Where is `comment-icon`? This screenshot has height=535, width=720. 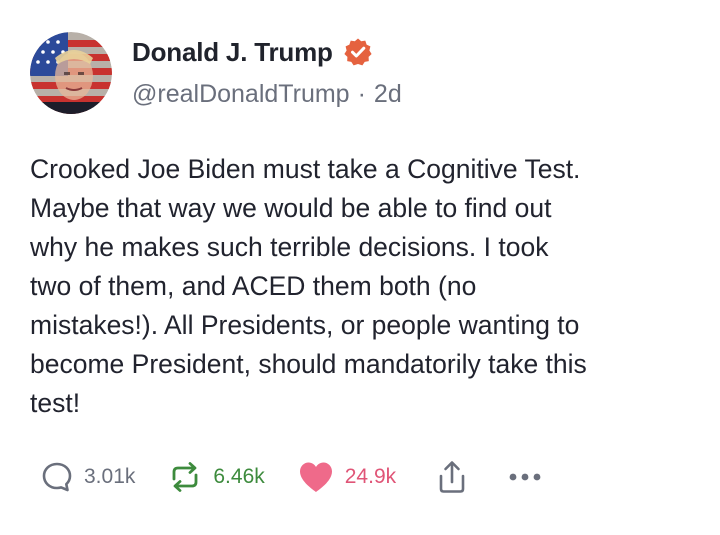
comment-icon is located at coordinates (57, 477).